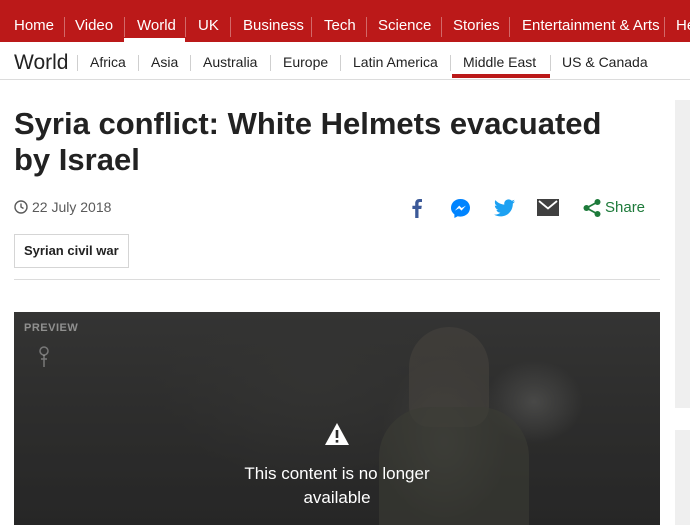 This screenshot has height=525, width=690. I want to click on topic-tag: Syrian civil war, so click(71, 251).